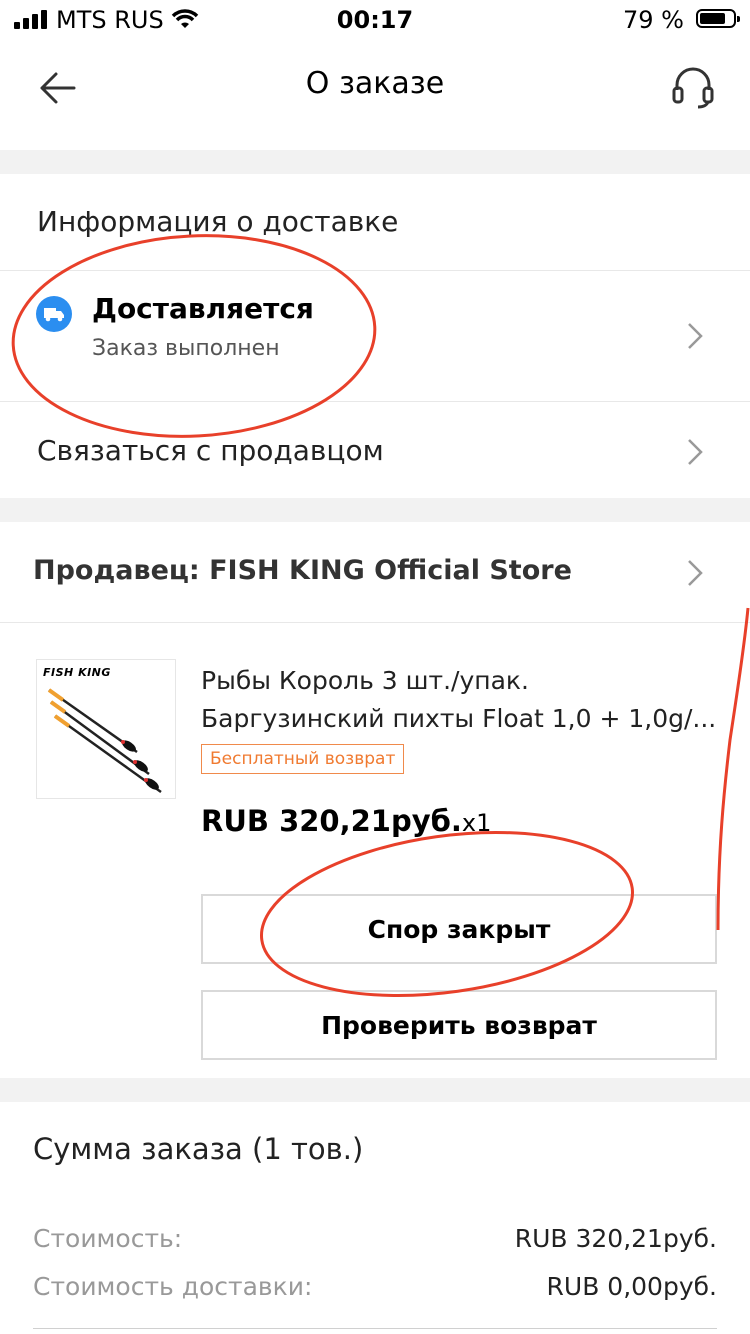 This screenshot has height=1334, width=750. What do you see at coordinates (653, 20) in the screenshot?
I see `battery-percent: 79 %` at bounding box center [653, 20].